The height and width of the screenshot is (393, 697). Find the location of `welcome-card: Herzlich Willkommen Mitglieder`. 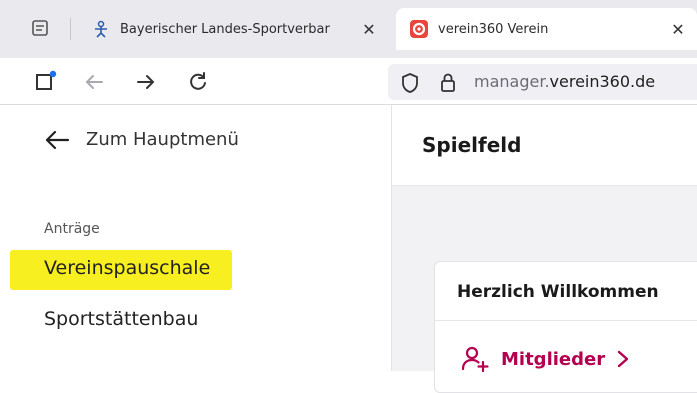

welcome-card: Herzlich Willkommen Mitglieder is located at coordinates (565, 327).